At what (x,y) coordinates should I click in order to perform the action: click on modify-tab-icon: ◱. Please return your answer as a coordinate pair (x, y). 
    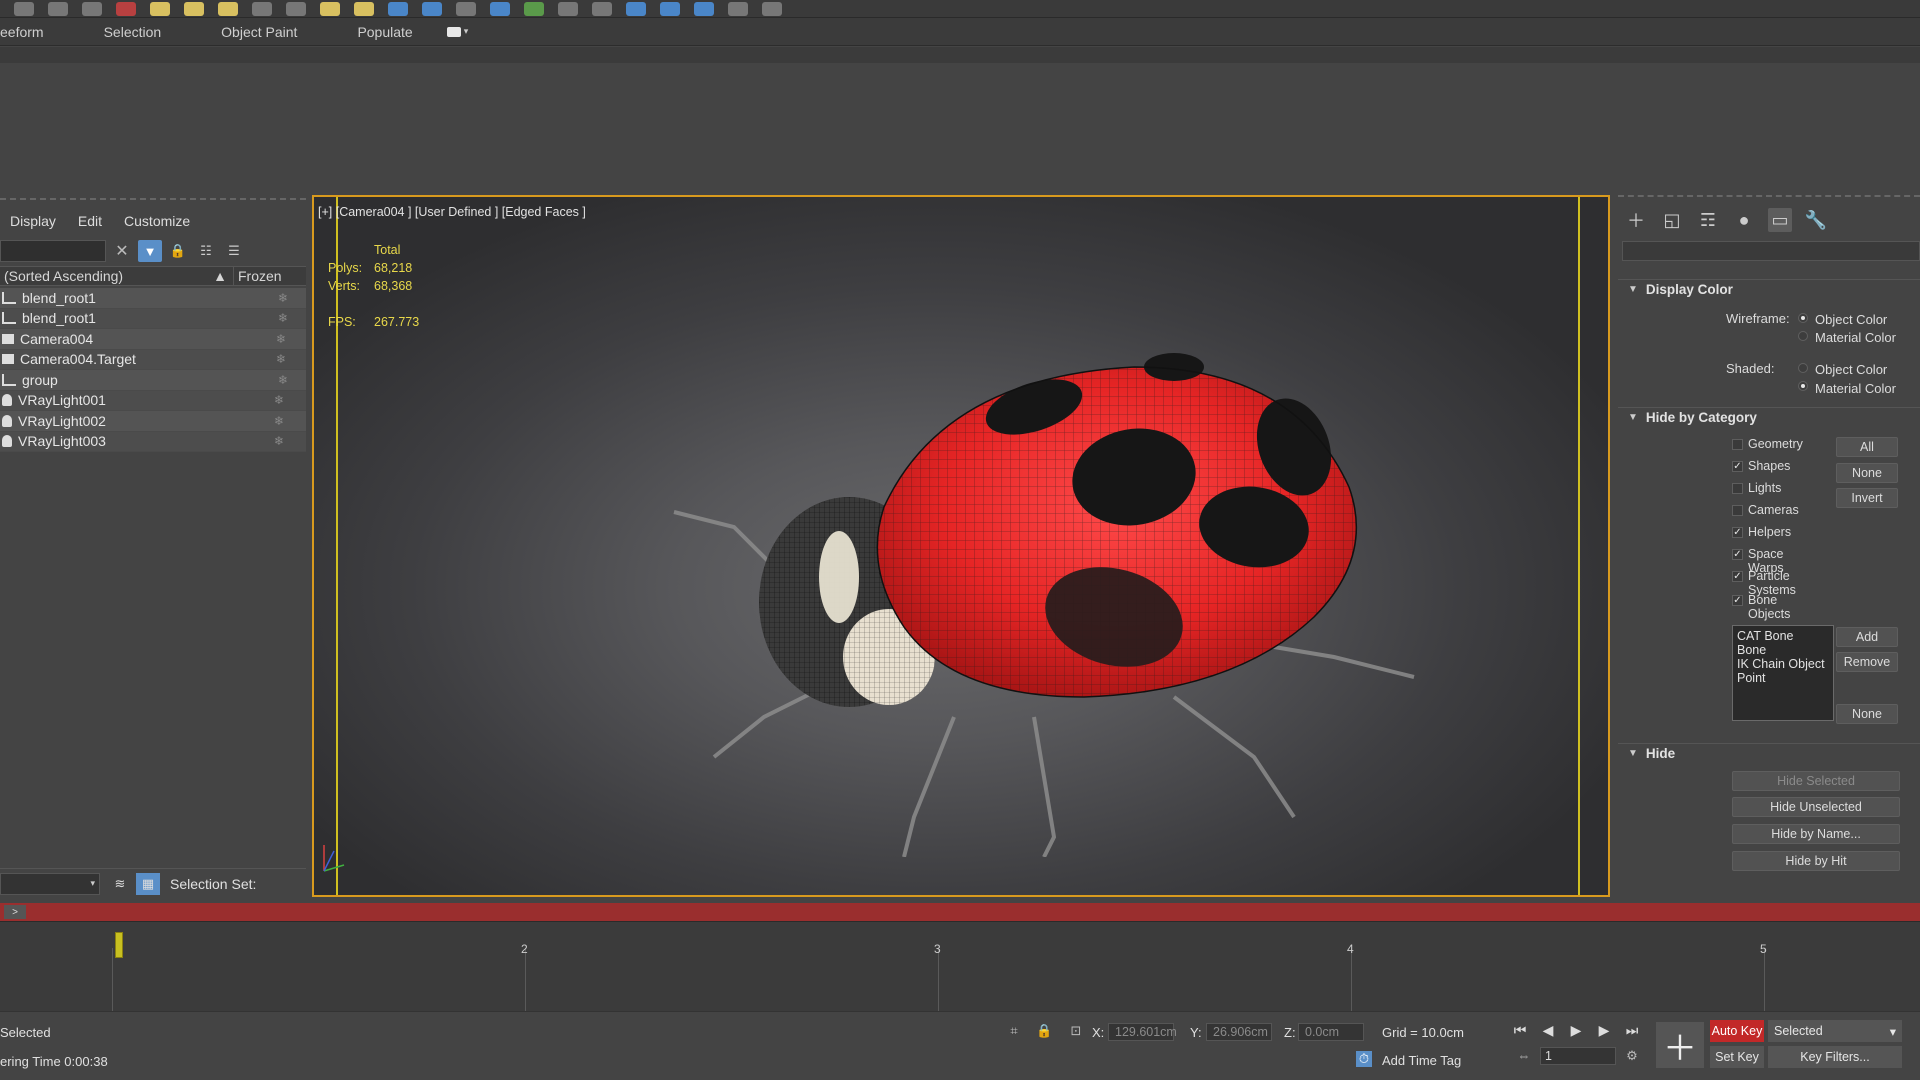
    Looking at the image, I should click on (1672, 220).